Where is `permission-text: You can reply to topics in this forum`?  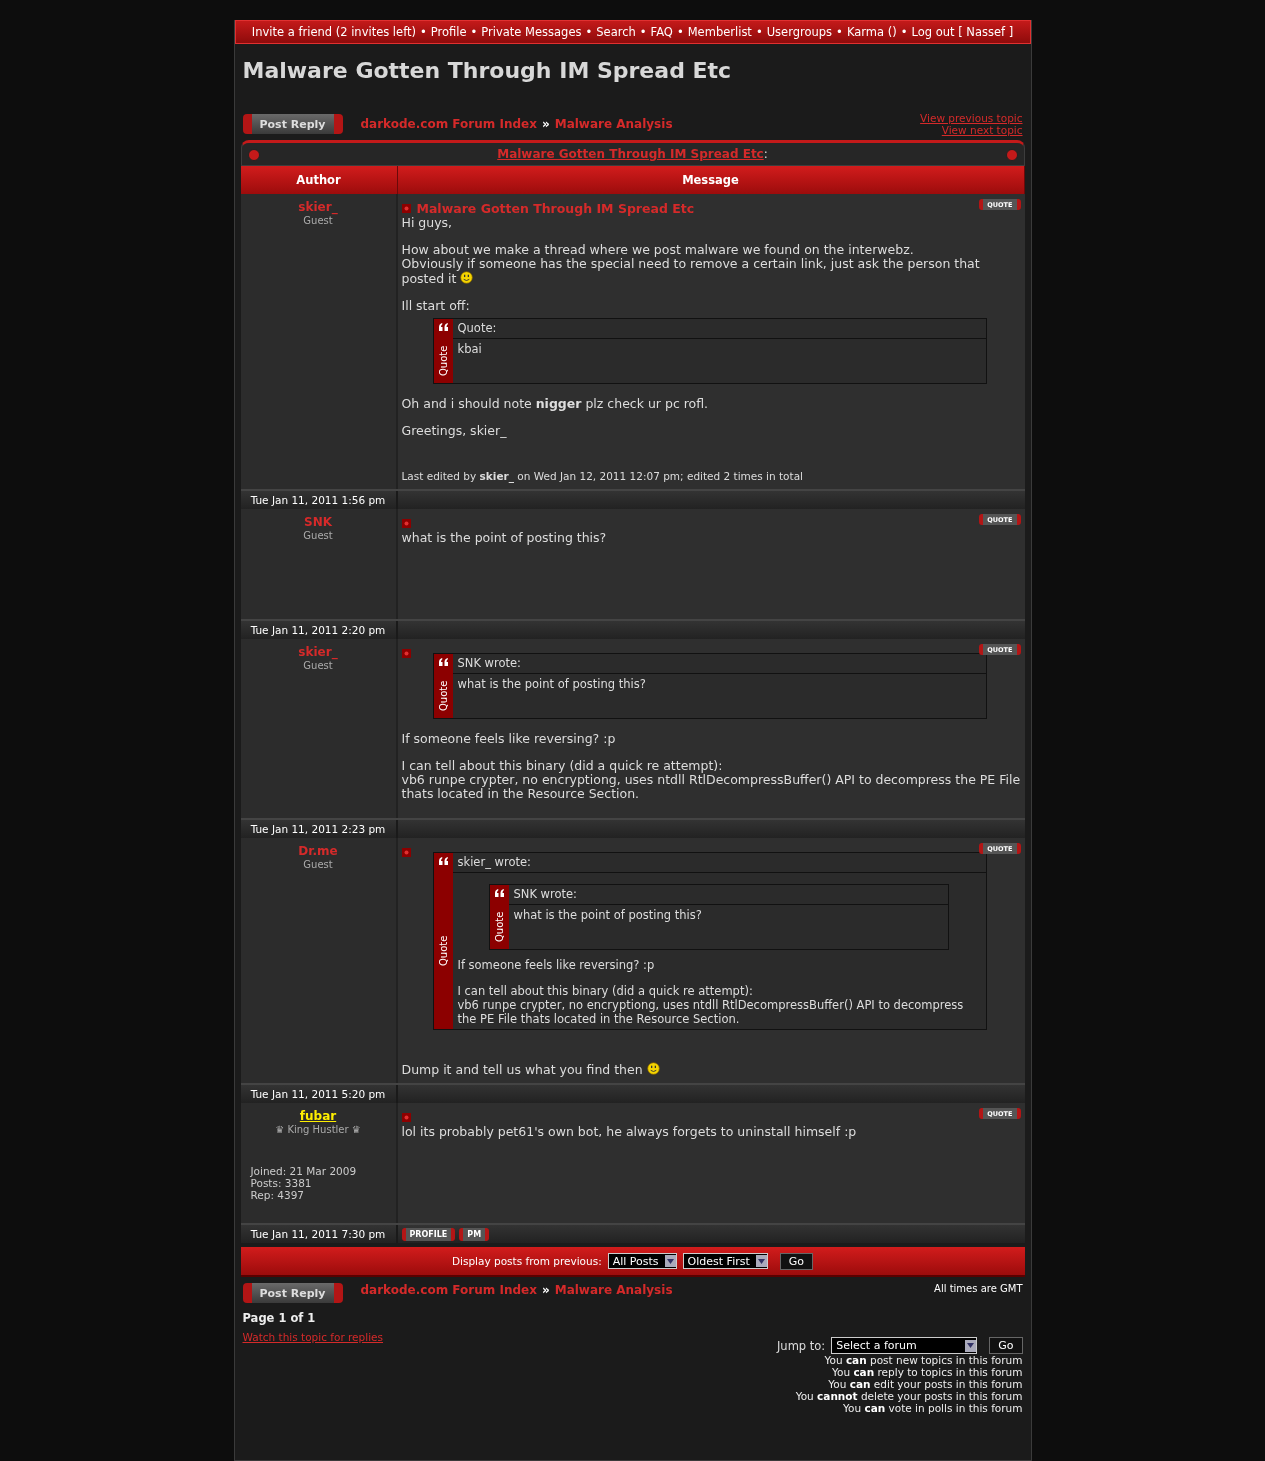
permission-text: You can reply to topics in this forum is located at coordinates (927, 1372).